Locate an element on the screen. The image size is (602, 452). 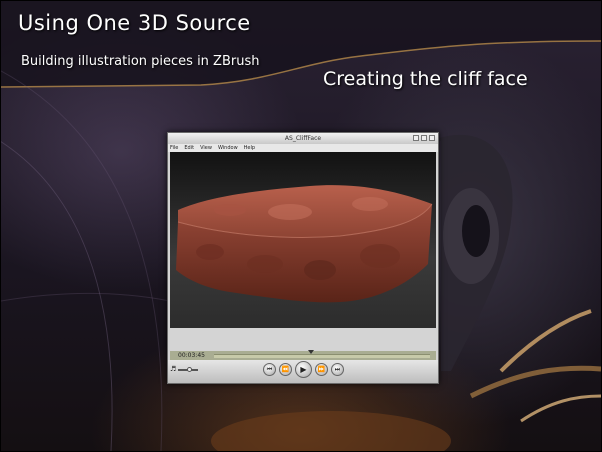
volume-slider is located at coordinates (188, 369).